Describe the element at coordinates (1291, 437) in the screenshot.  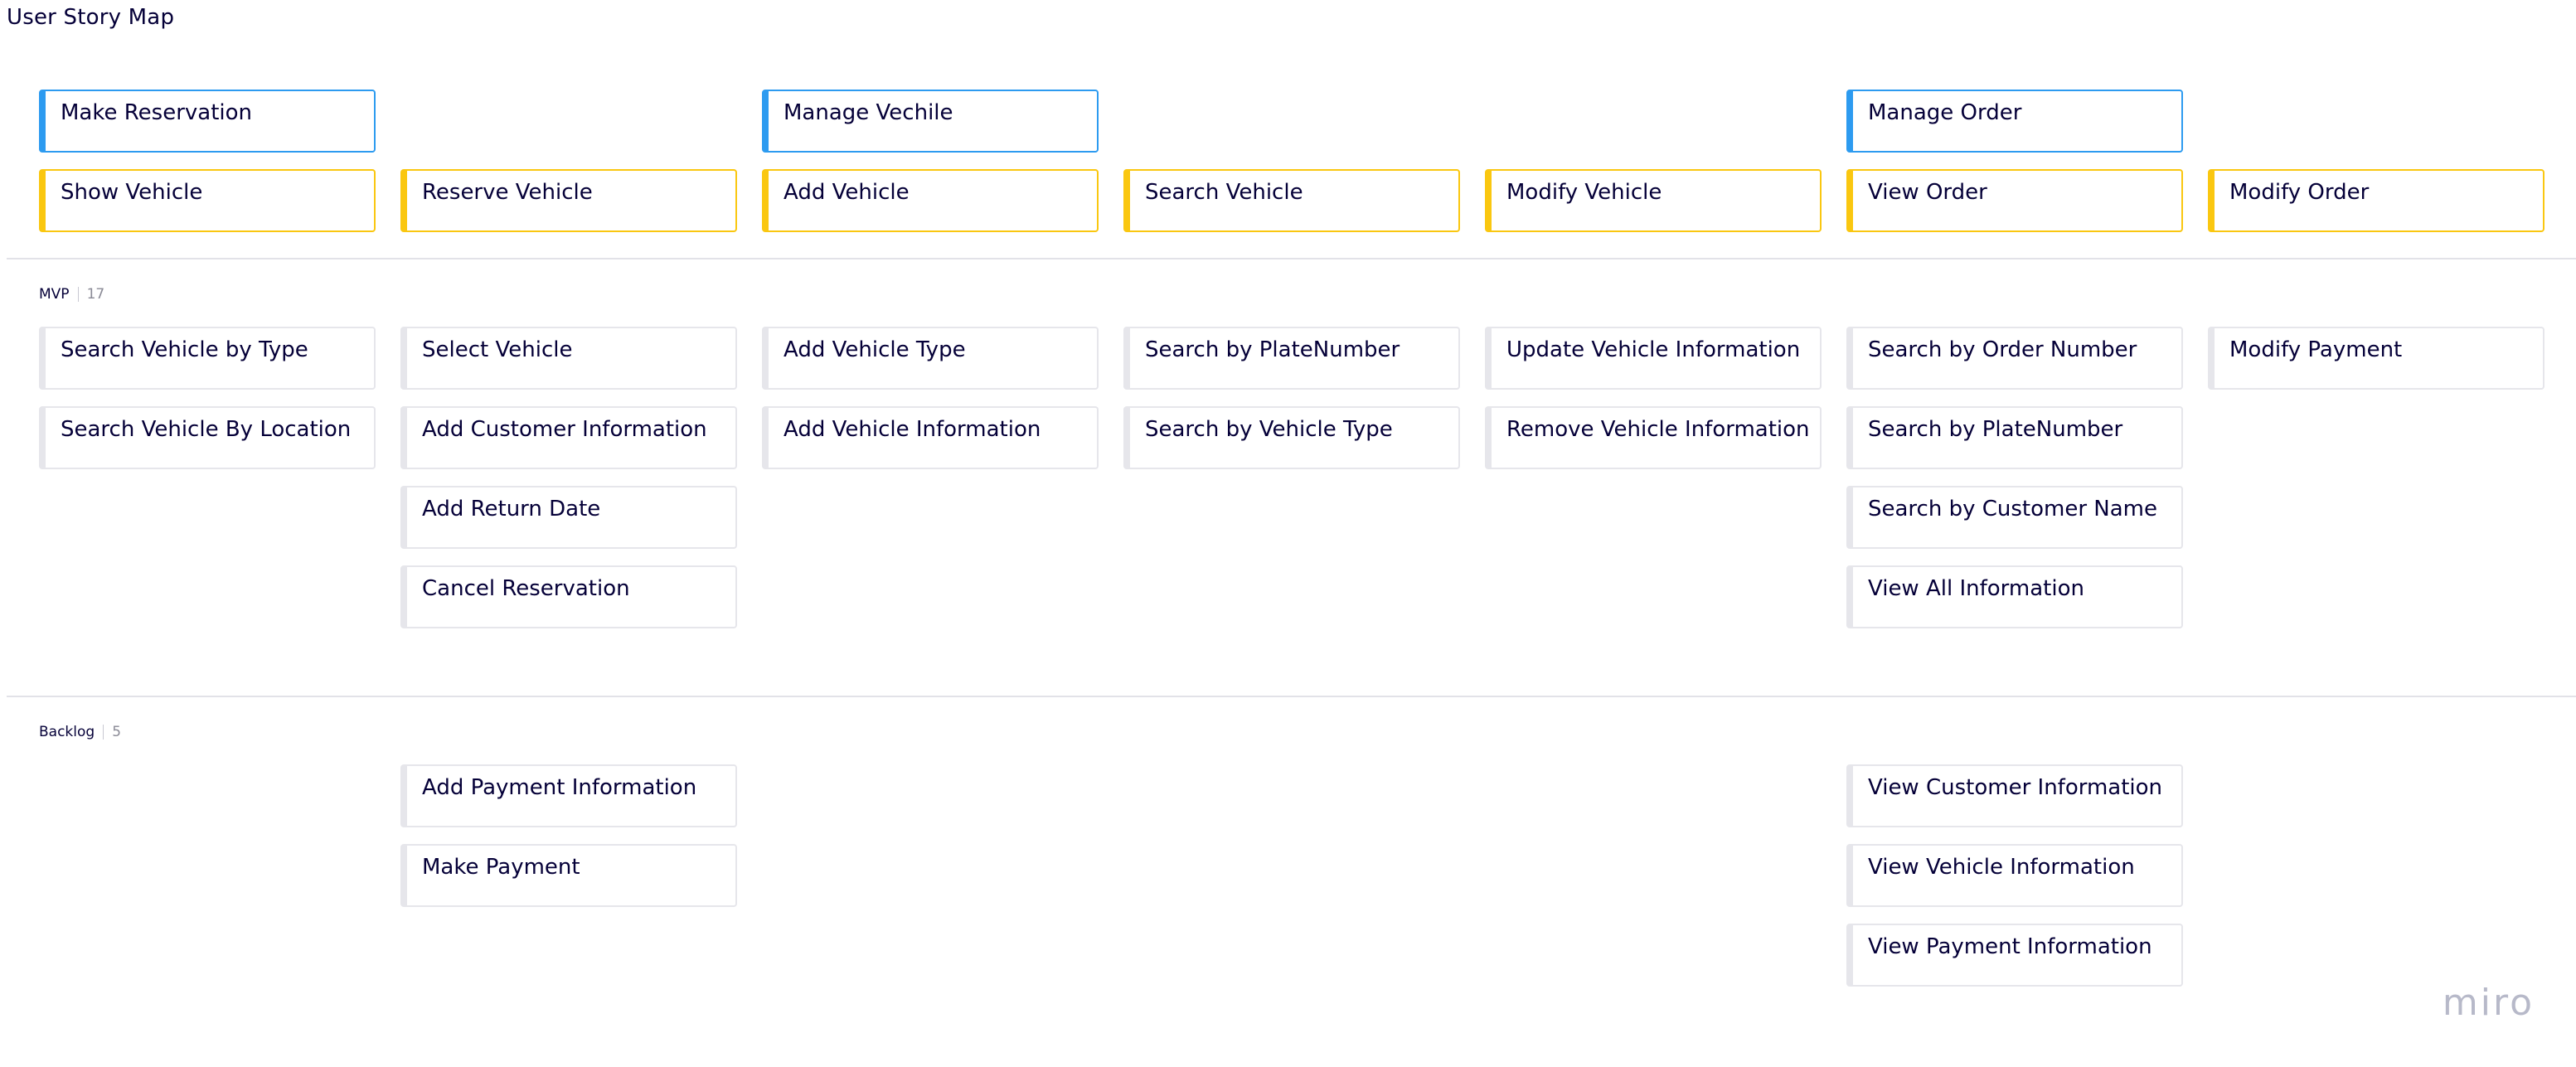
I see `story-card: Search by Vehicle Type` at that location.